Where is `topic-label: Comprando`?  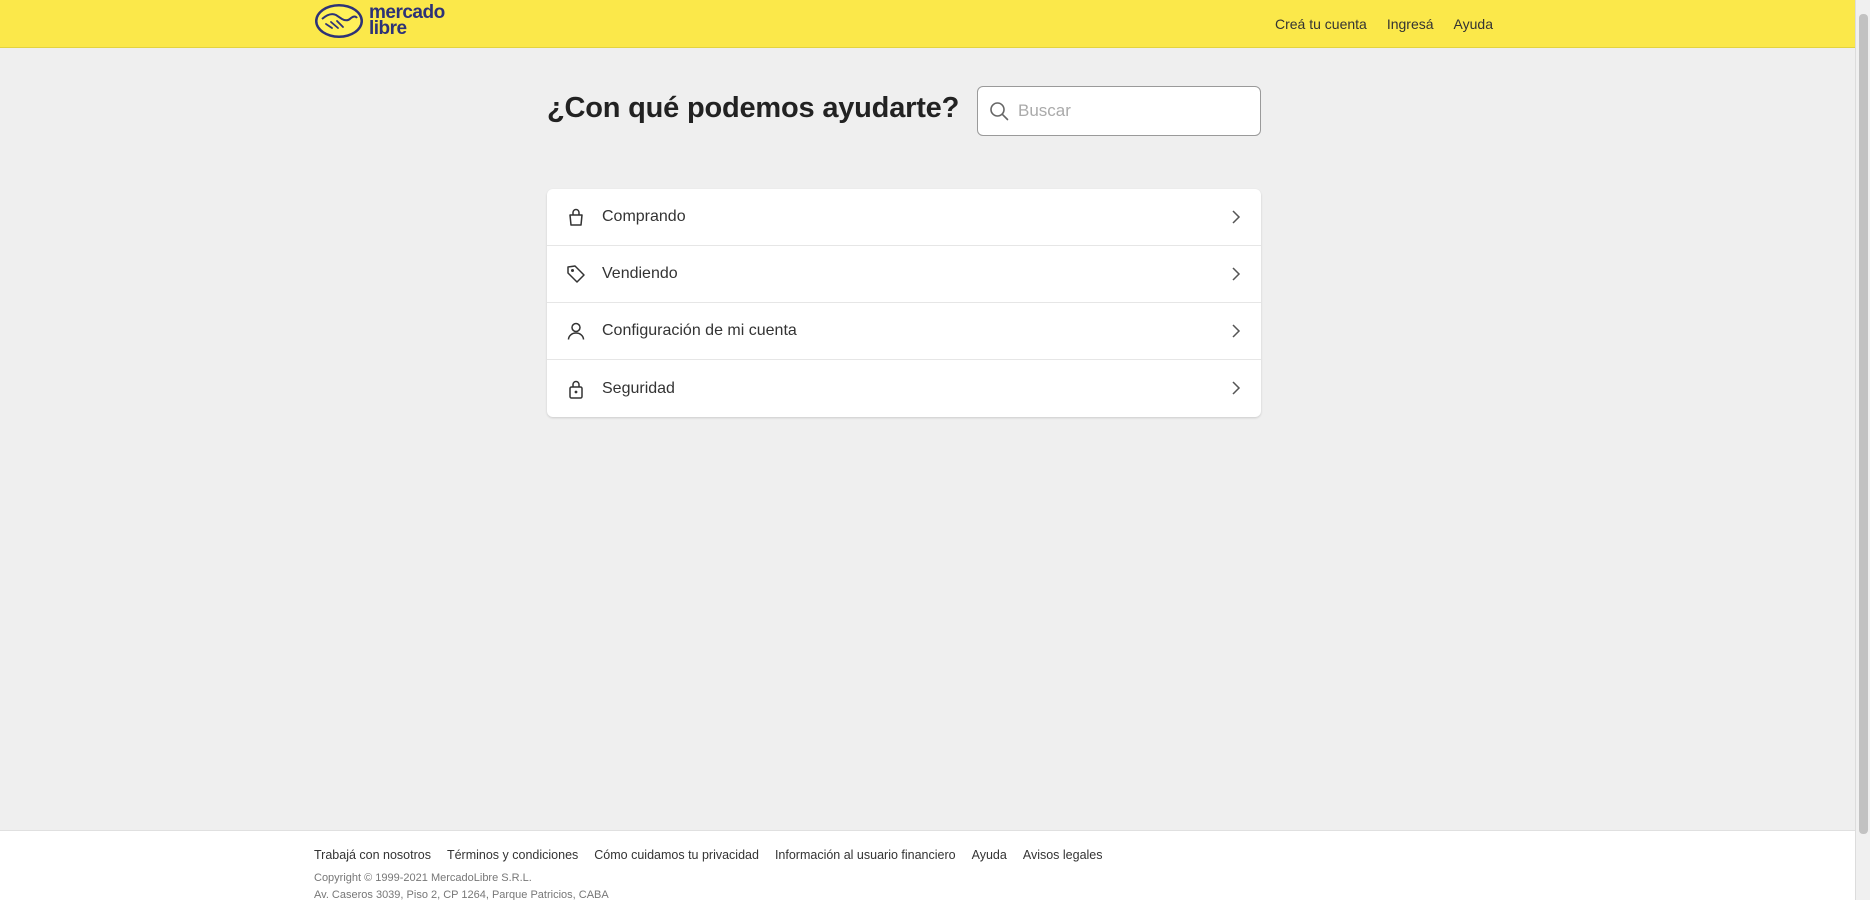 topic-label: Comprando is located at coordinates (644, 216).